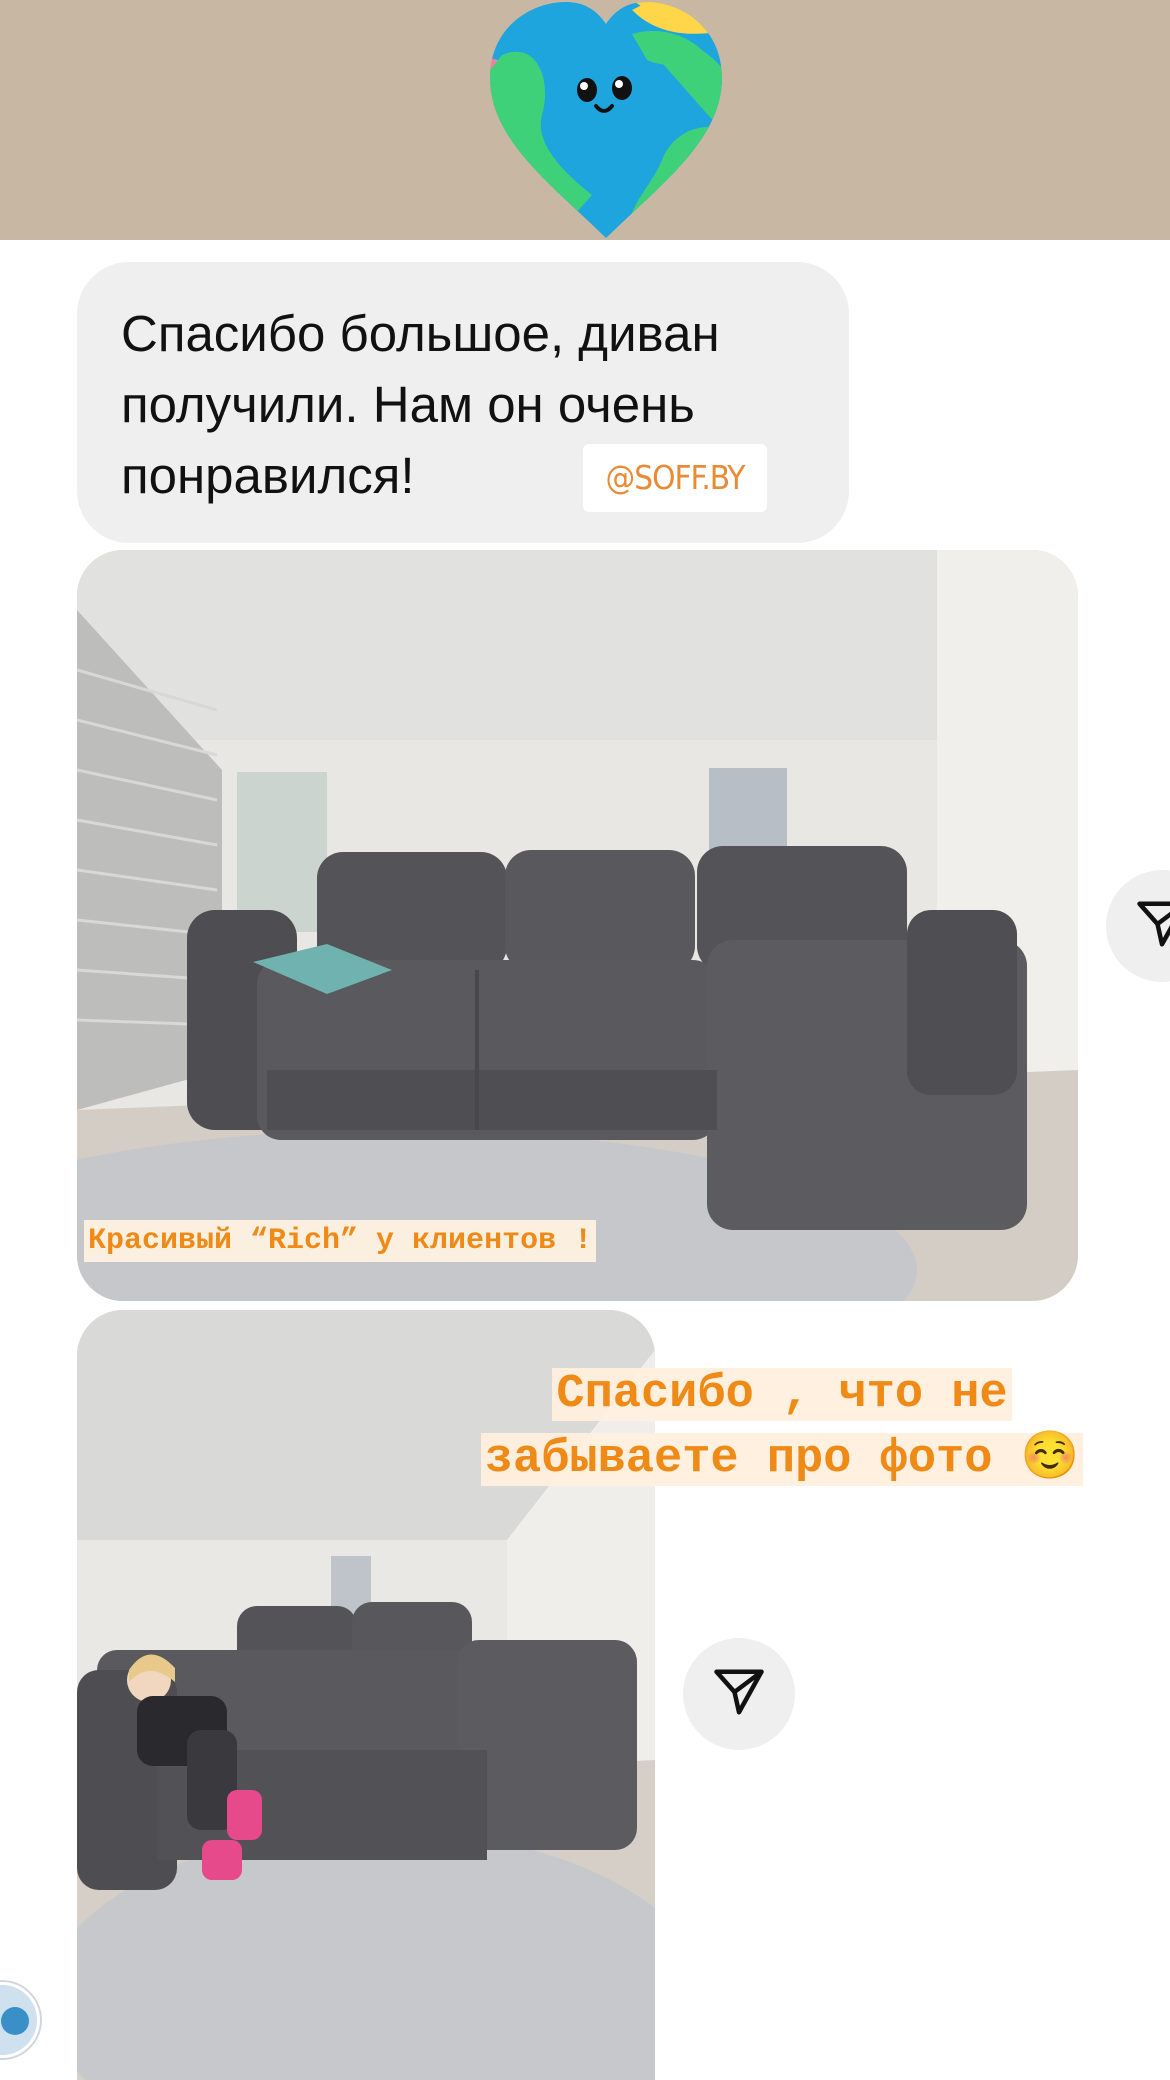 This screenshot has width=1170, height=2080. Describe the element at coordinates (782, 1459) in the screenshot. I see `photo-caption-2-line-2: забываете про фото ☺️` at that location.